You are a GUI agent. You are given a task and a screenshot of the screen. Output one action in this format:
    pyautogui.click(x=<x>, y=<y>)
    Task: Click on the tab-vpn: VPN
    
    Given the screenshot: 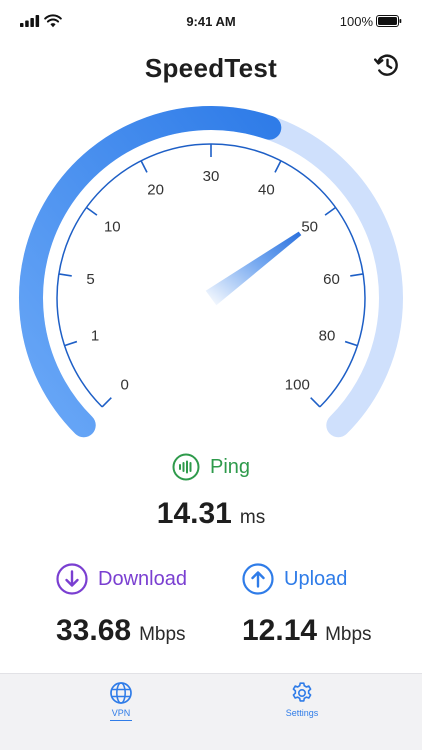 What is the action you would take?
    pyautogui.click(x=121, y=701)
    